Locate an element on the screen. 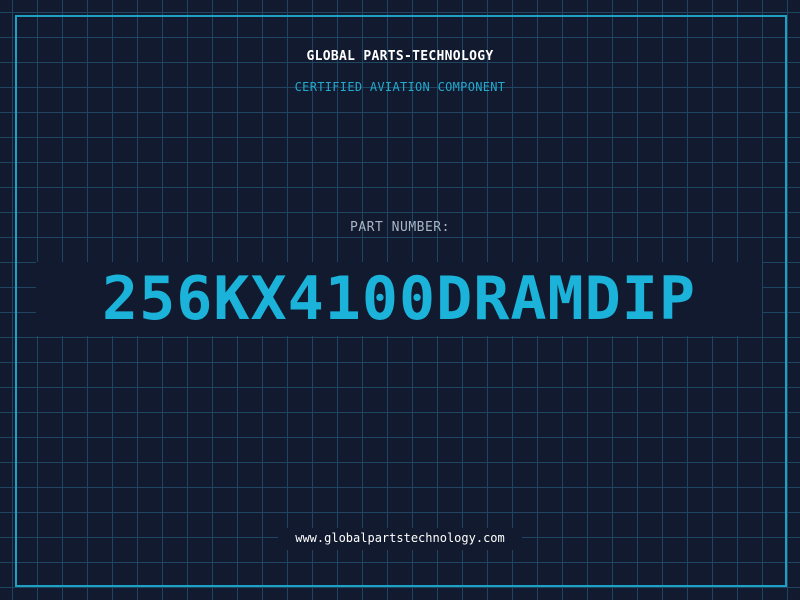  company-name: GLOBAL PARTS-TECHNOLOGY is located at coordinates (400, 56).